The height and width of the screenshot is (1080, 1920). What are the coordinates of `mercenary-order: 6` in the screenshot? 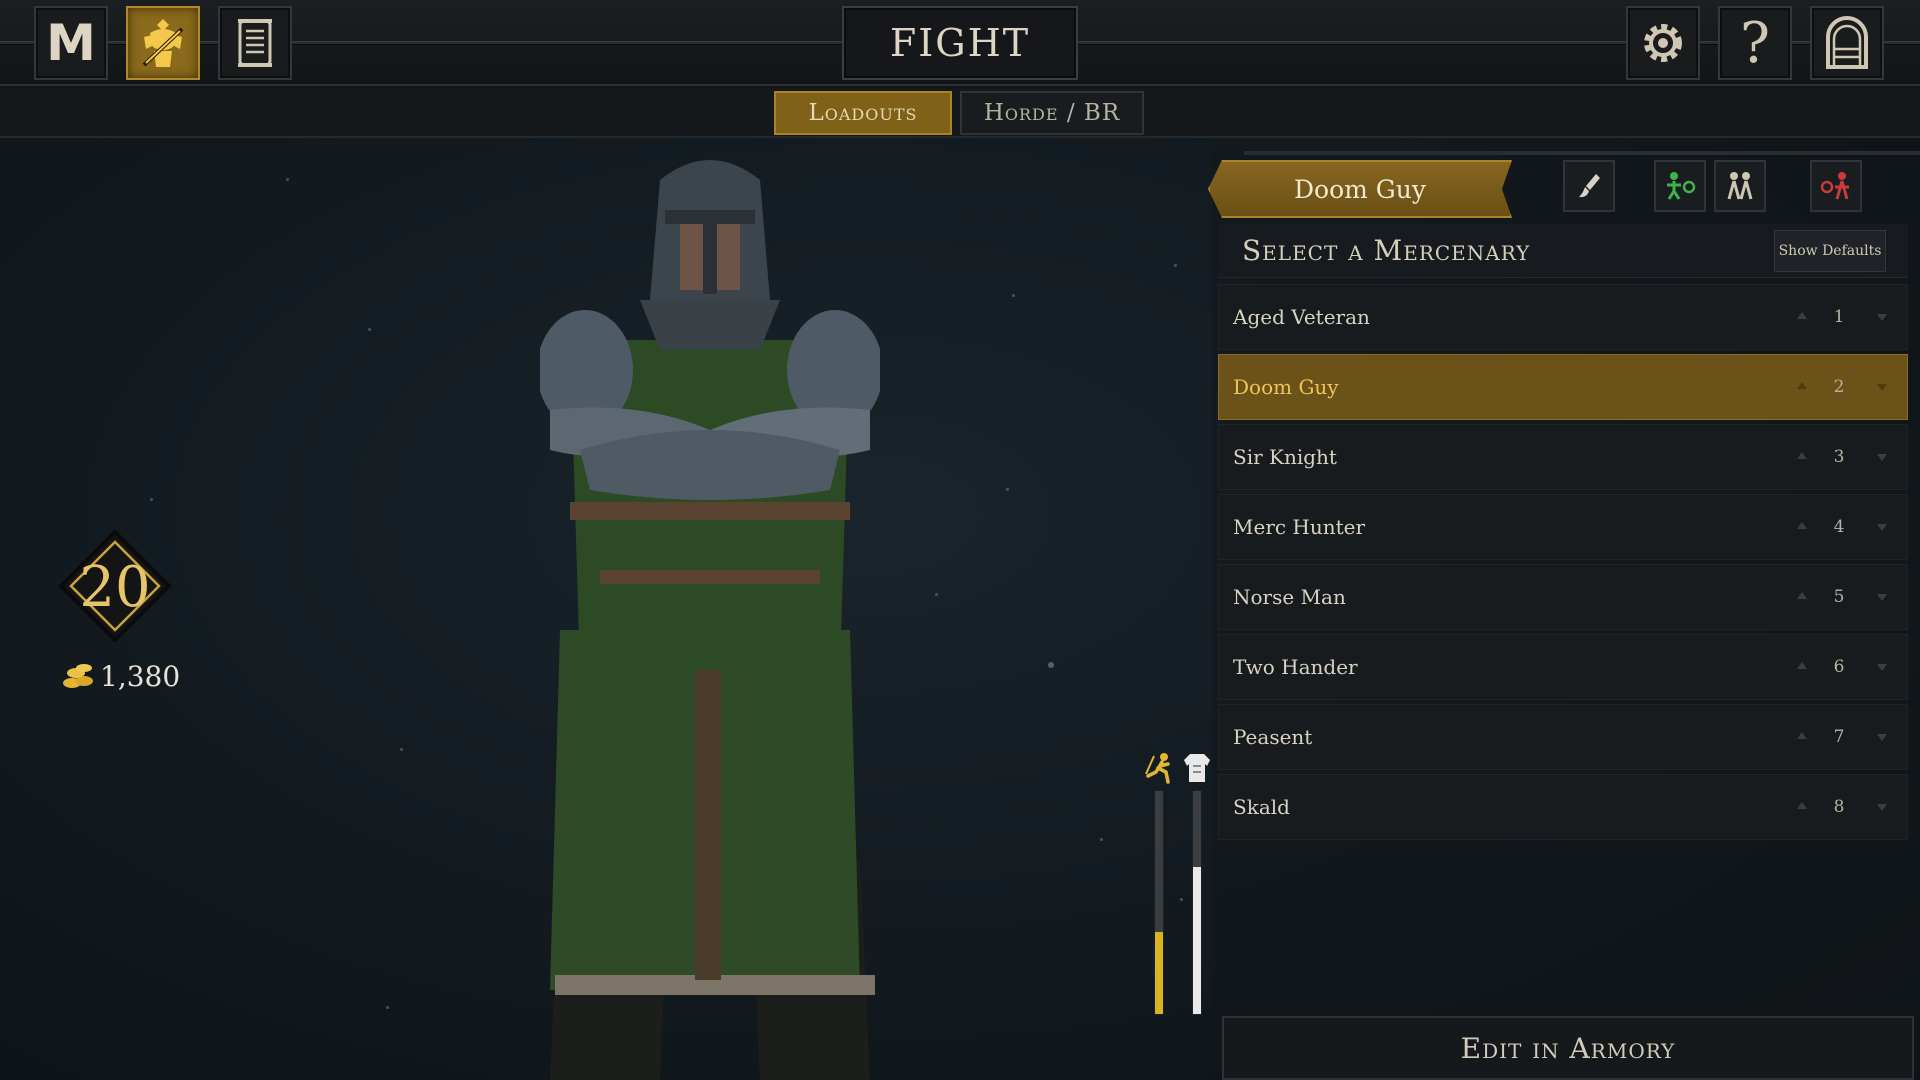 It's located at (1839, 667).